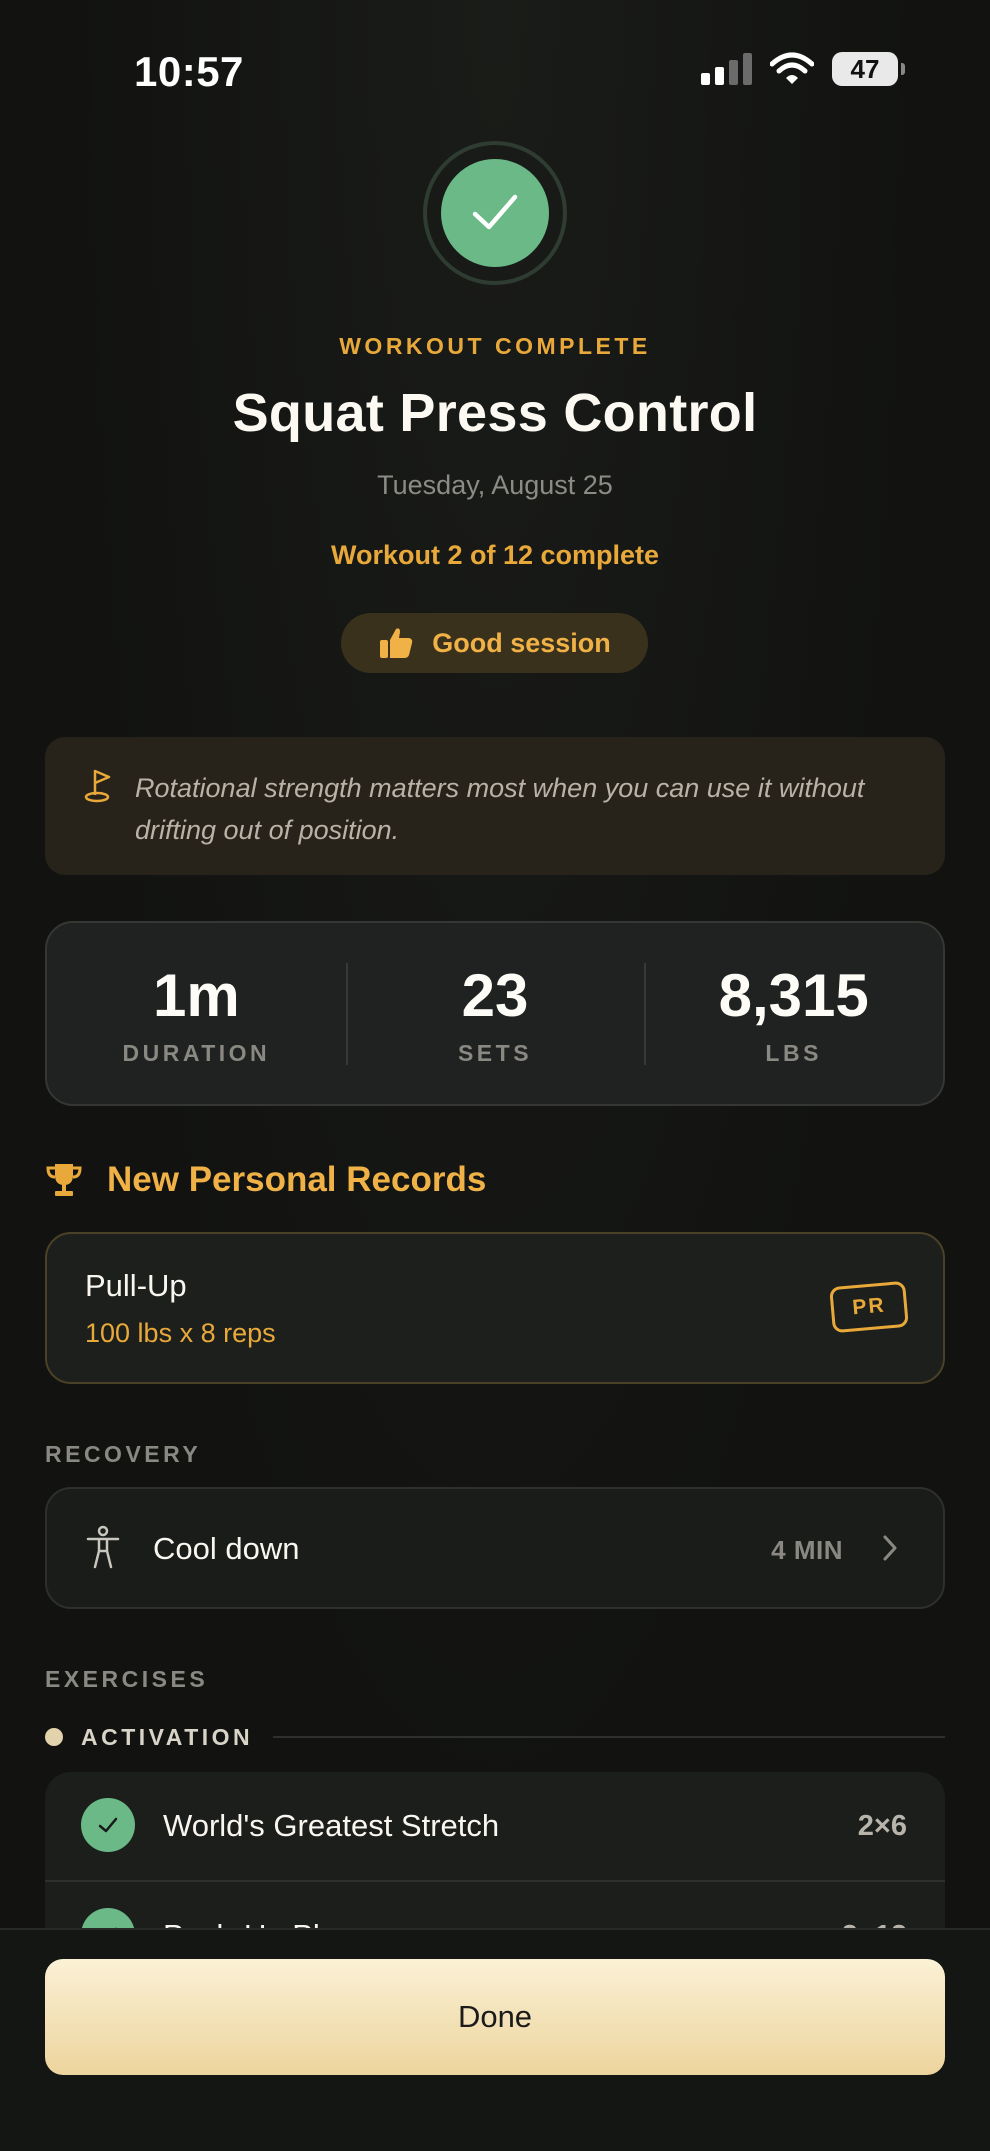 The image size is (990, 2151). Describe the element at coordinates (495, 555) in the screenshot. I see `program-progress: Workout 2 of 12 complete` at that location.